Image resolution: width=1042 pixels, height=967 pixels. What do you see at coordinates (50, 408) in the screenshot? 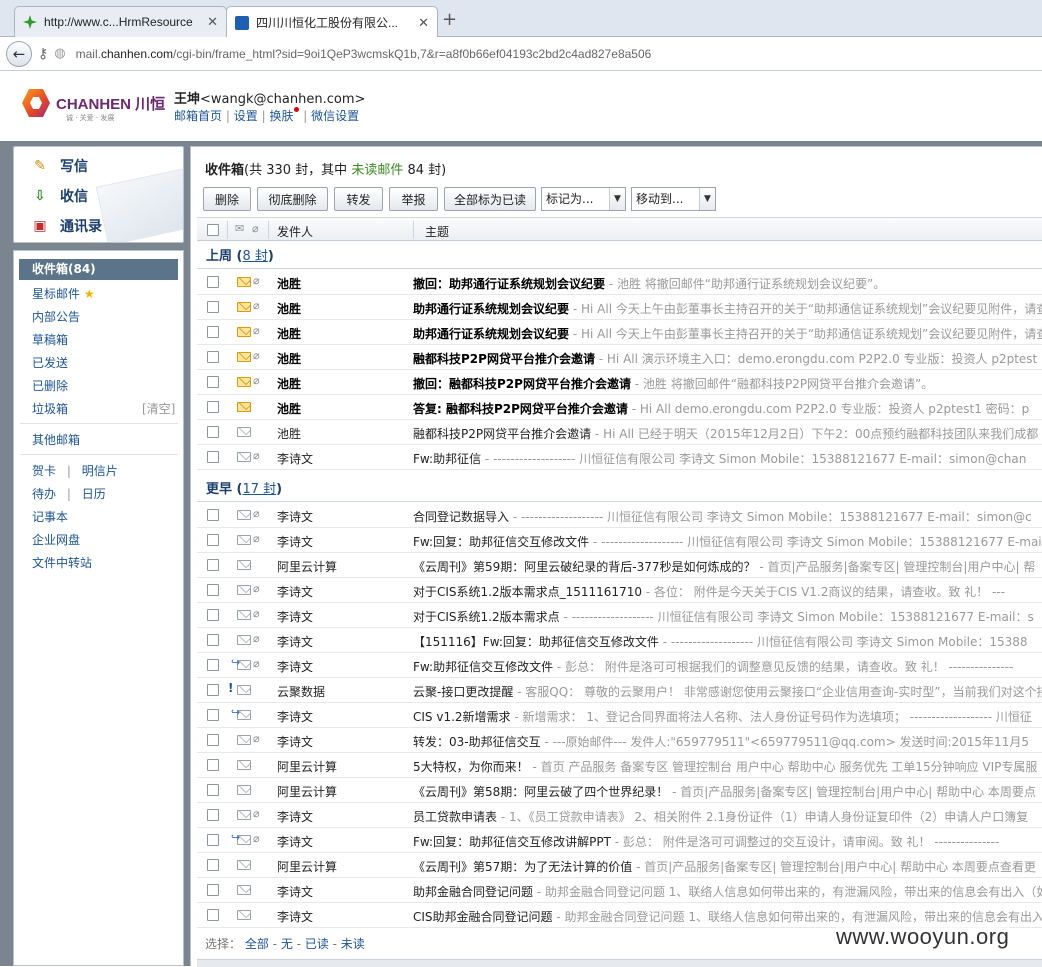
I see `folder-spam: 垃圾箱` at bounding box center [50, 408].